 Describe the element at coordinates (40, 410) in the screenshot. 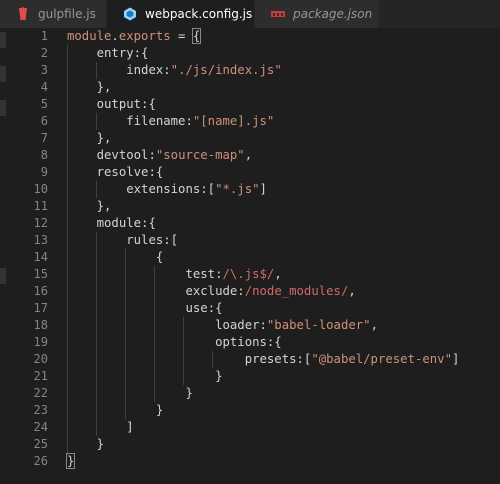

I see `line-number: 23` at that location.